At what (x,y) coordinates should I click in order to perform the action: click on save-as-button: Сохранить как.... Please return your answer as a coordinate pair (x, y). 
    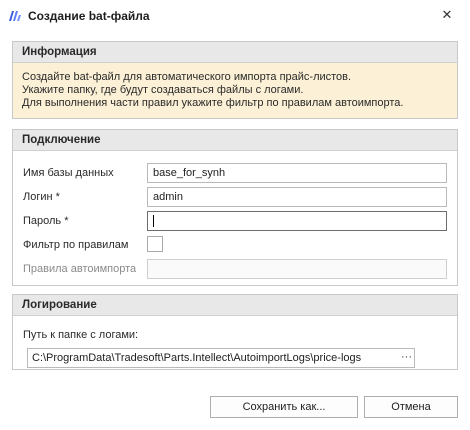
    Looking at the image, I should click on (284, 407).